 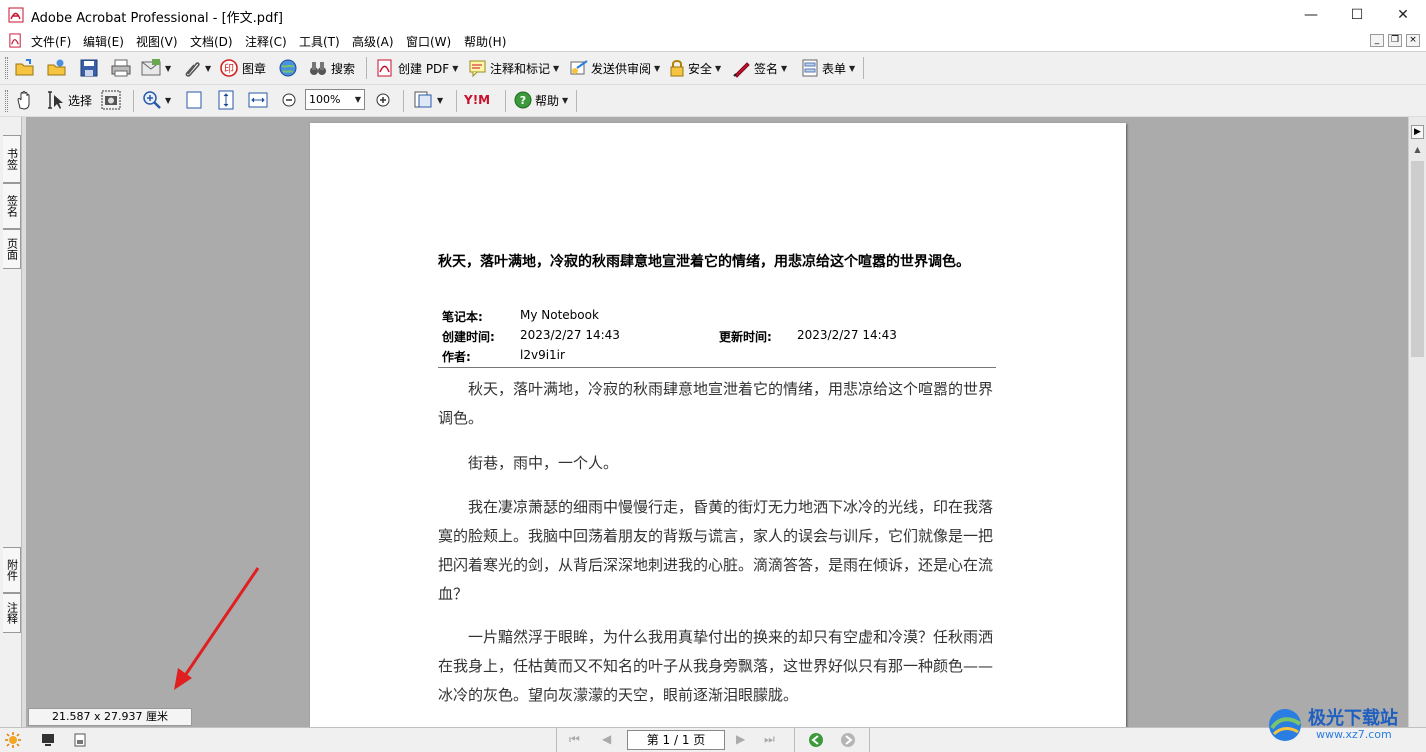 I want to click on author-value: l2v9i1ir, so click(x=542, y=355).